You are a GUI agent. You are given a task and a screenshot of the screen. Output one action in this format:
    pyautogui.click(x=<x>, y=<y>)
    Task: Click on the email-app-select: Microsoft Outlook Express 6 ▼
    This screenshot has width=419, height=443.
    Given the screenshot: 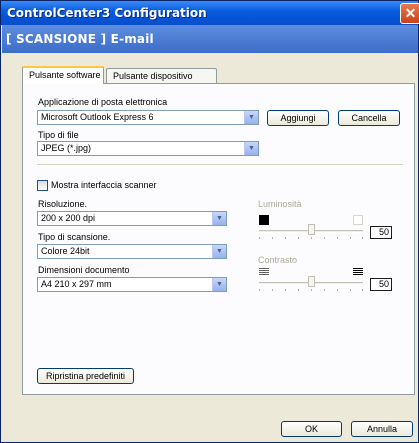 What is the action you would take?
    pyautogui.click(x=148, y=117)
    